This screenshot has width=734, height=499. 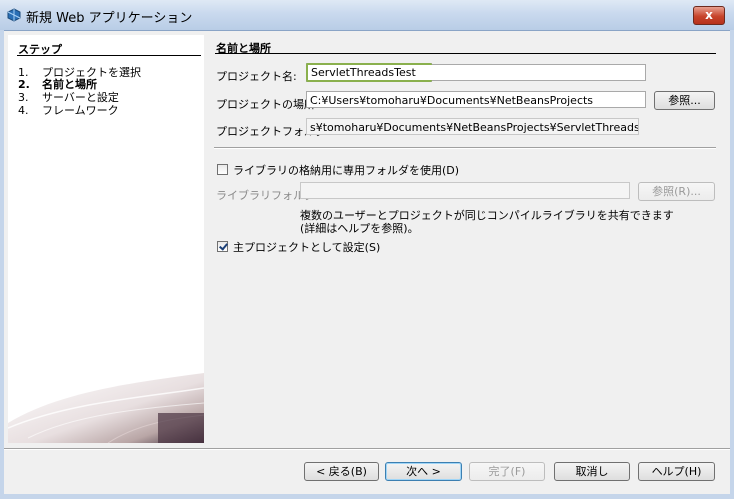 What do you see at coordinates (306, 247) in the screenshot?
I see `main-project-label: 主プロジェクトとして設定(S)` at bounding box center [306, 247].